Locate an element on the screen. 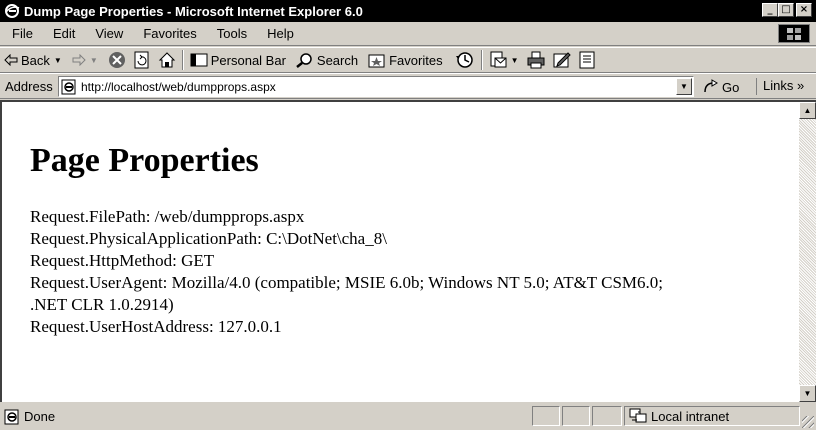 This screenshot has height=430, width=816. page-icon is located at coordinates (69, 87).